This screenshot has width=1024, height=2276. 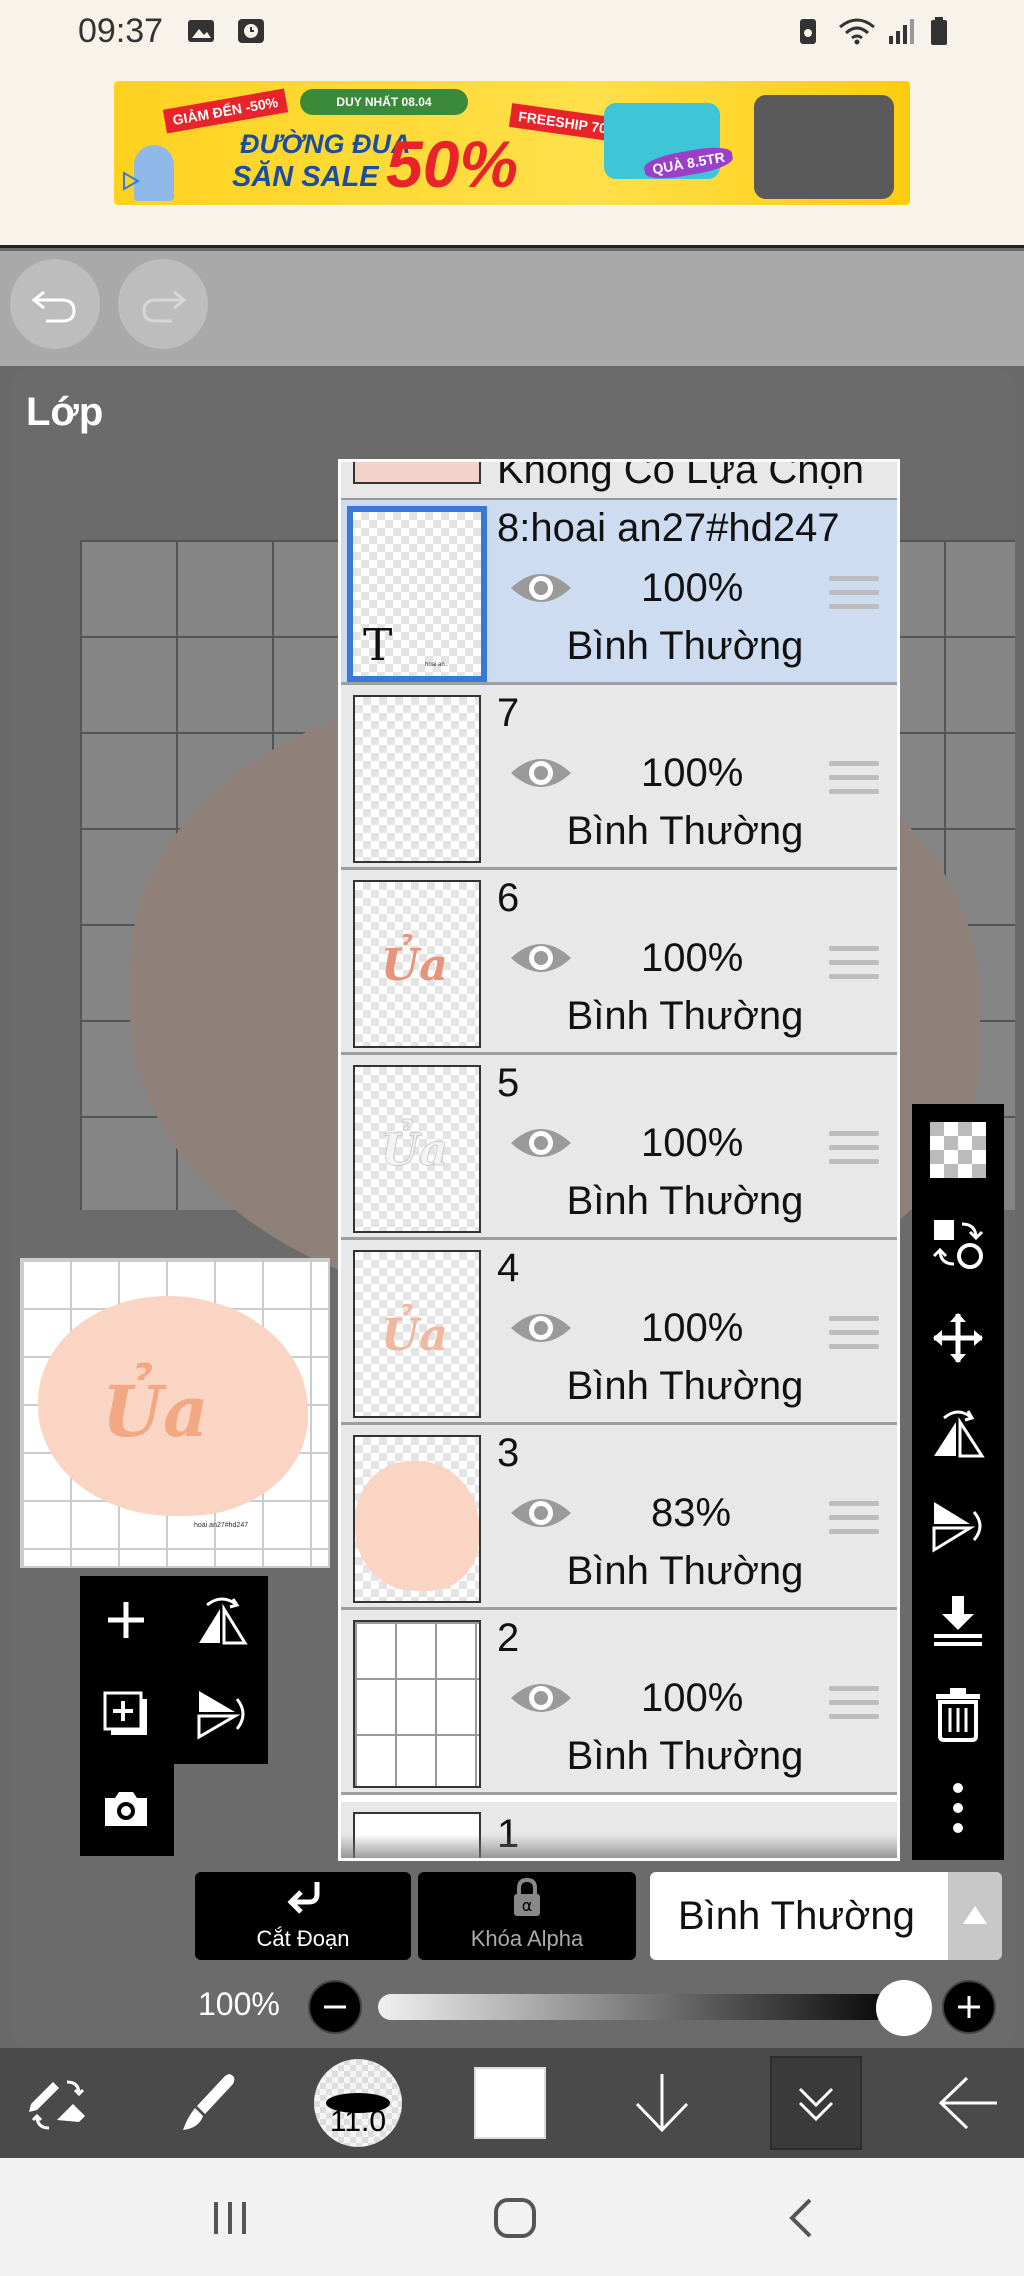 I want to click on merge-down-icon, so click(x=958, y=1621).